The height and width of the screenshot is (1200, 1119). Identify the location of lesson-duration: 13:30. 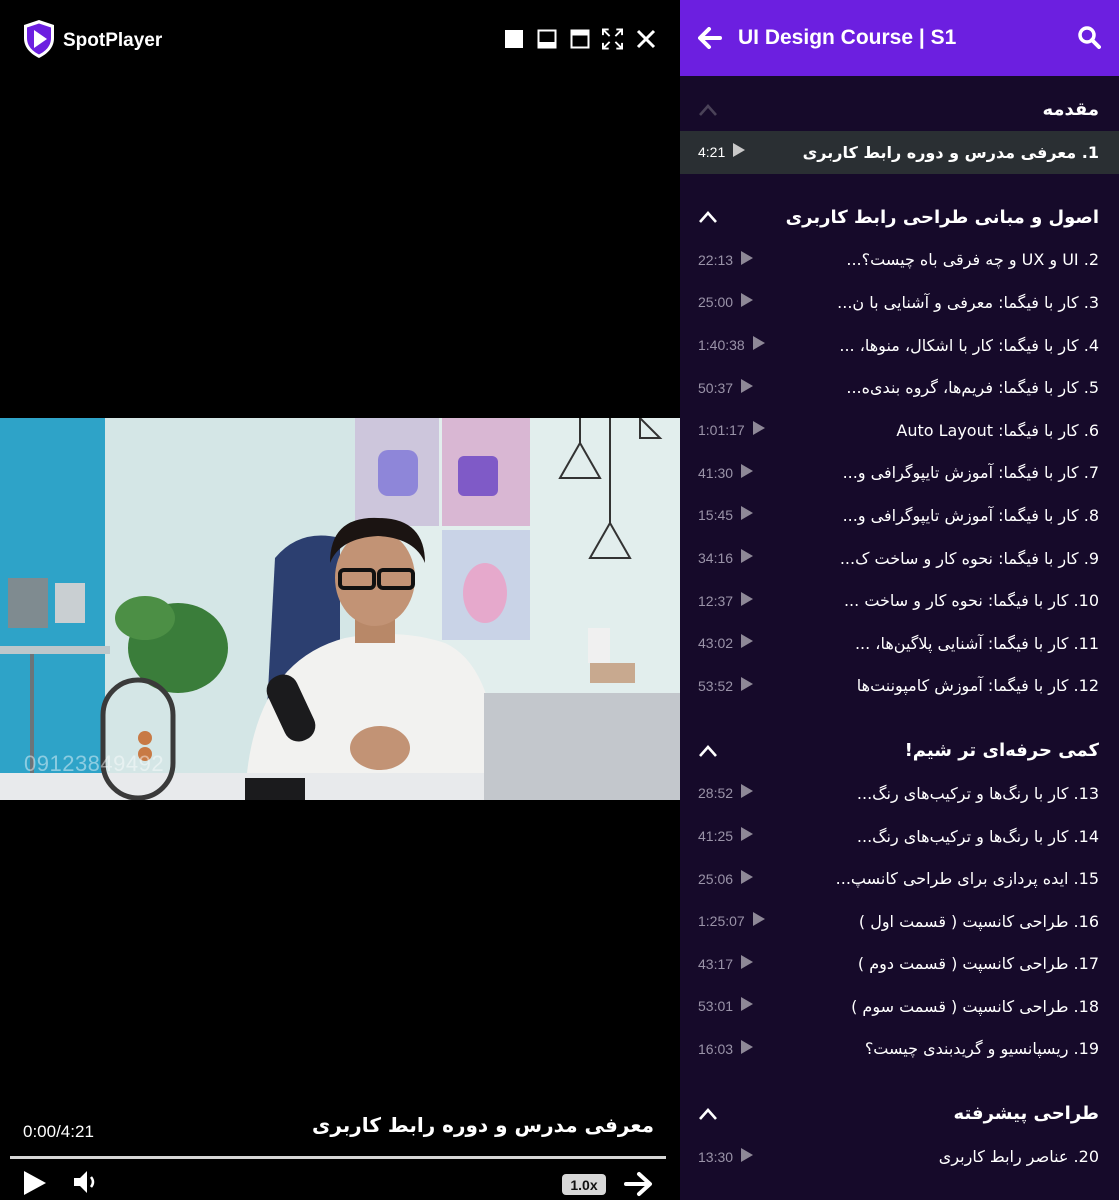
(716, 1156).